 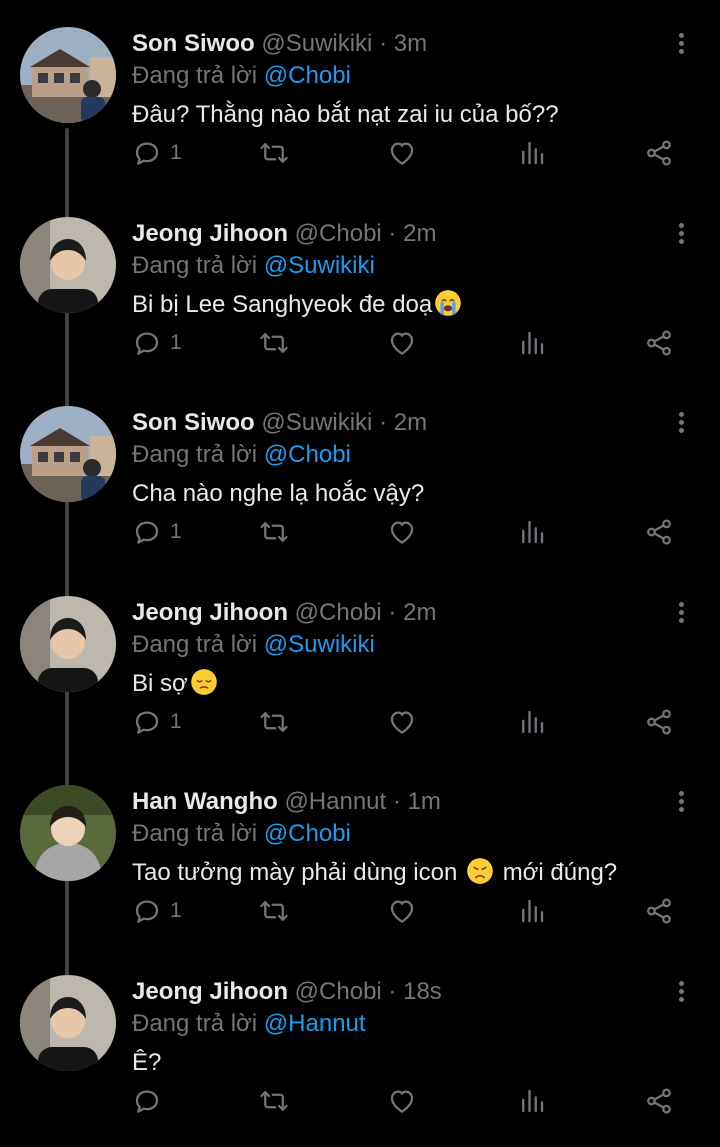 What do you see at coordinates (422, 991) in the screenshot?
I see `timestamp: 18s` at bounding box center [422, 991].